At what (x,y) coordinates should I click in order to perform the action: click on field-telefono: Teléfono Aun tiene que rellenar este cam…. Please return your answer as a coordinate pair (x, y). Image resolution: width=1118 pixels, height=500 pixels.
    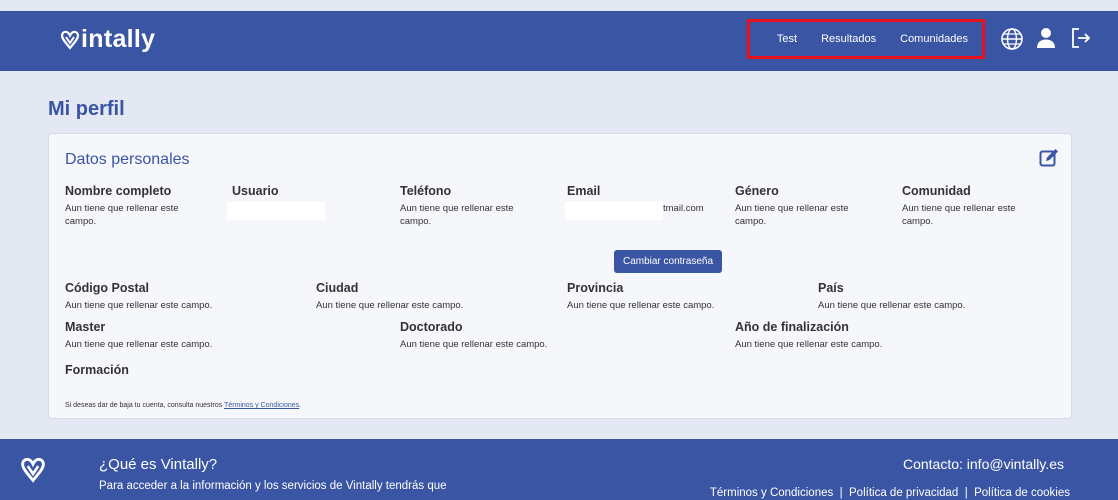
    Looking at the image, I should click on (470, 206).